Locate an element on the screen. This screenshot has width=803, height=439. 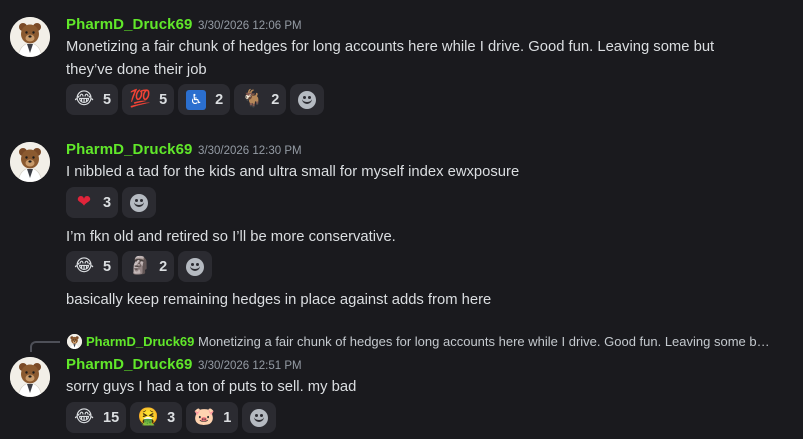
reaction: 💯 5 is located at coordinates (148, 99).